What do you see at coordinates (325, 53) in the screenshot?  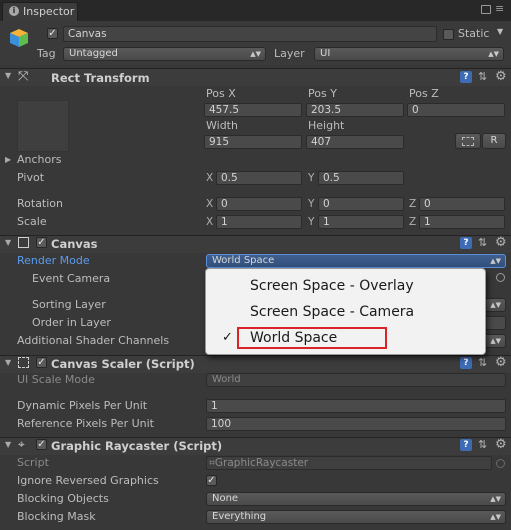 I see `layer-value: UI` at bounding box center [325, 53].